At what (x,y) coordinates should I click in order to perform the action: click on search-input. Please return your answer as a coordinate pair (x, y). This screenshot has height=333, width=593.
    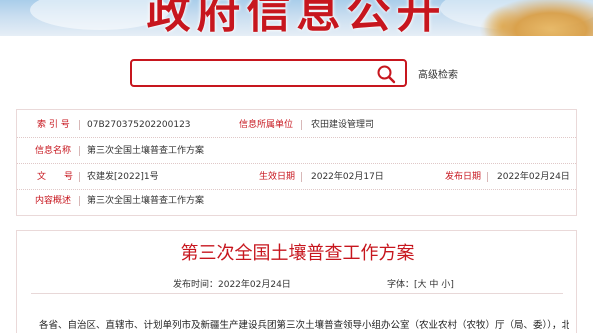
    Looking at the image, I should click on (256, 73).